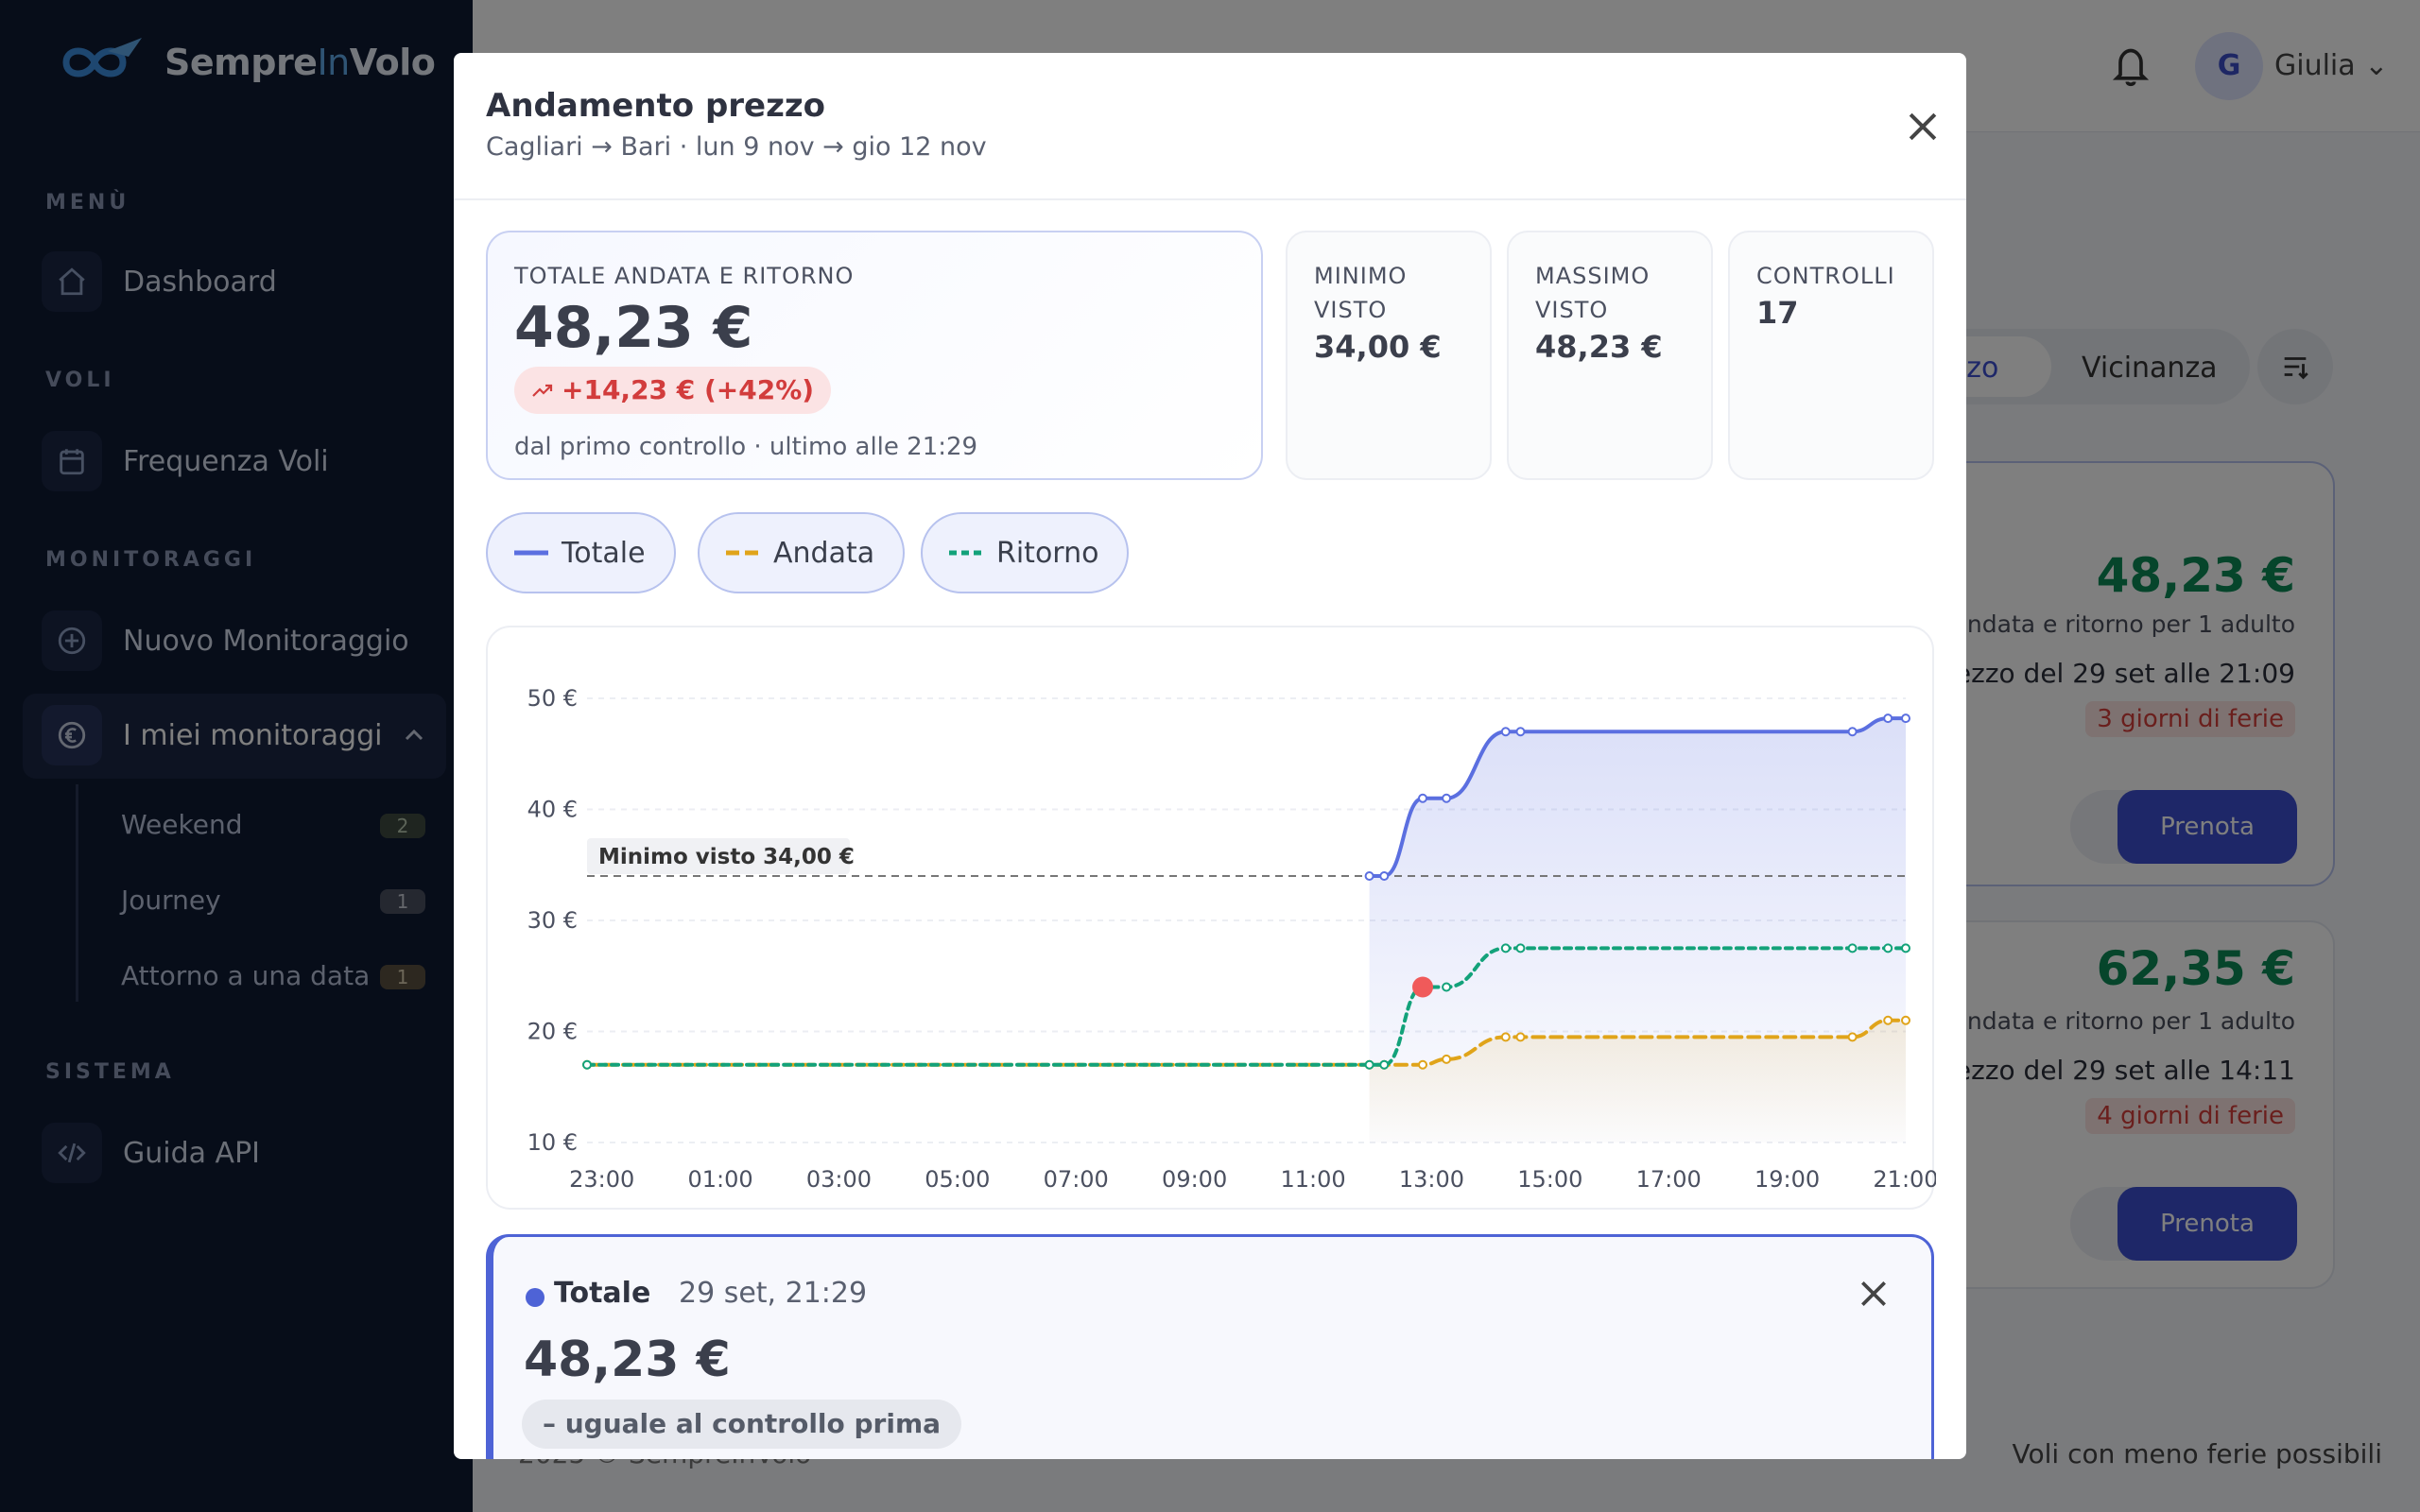  Describe the element at coordinates (1312, 1179) in the screenshot. I see `x-tick-label: 11:00` at that location.